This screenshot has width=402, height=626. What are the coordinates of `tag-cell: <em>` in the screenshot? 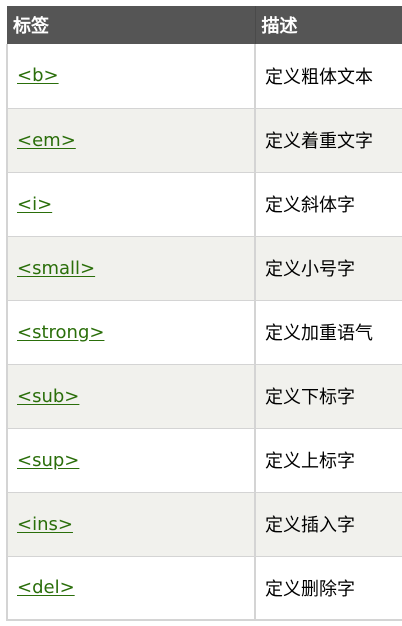 It's located at (131, 140).